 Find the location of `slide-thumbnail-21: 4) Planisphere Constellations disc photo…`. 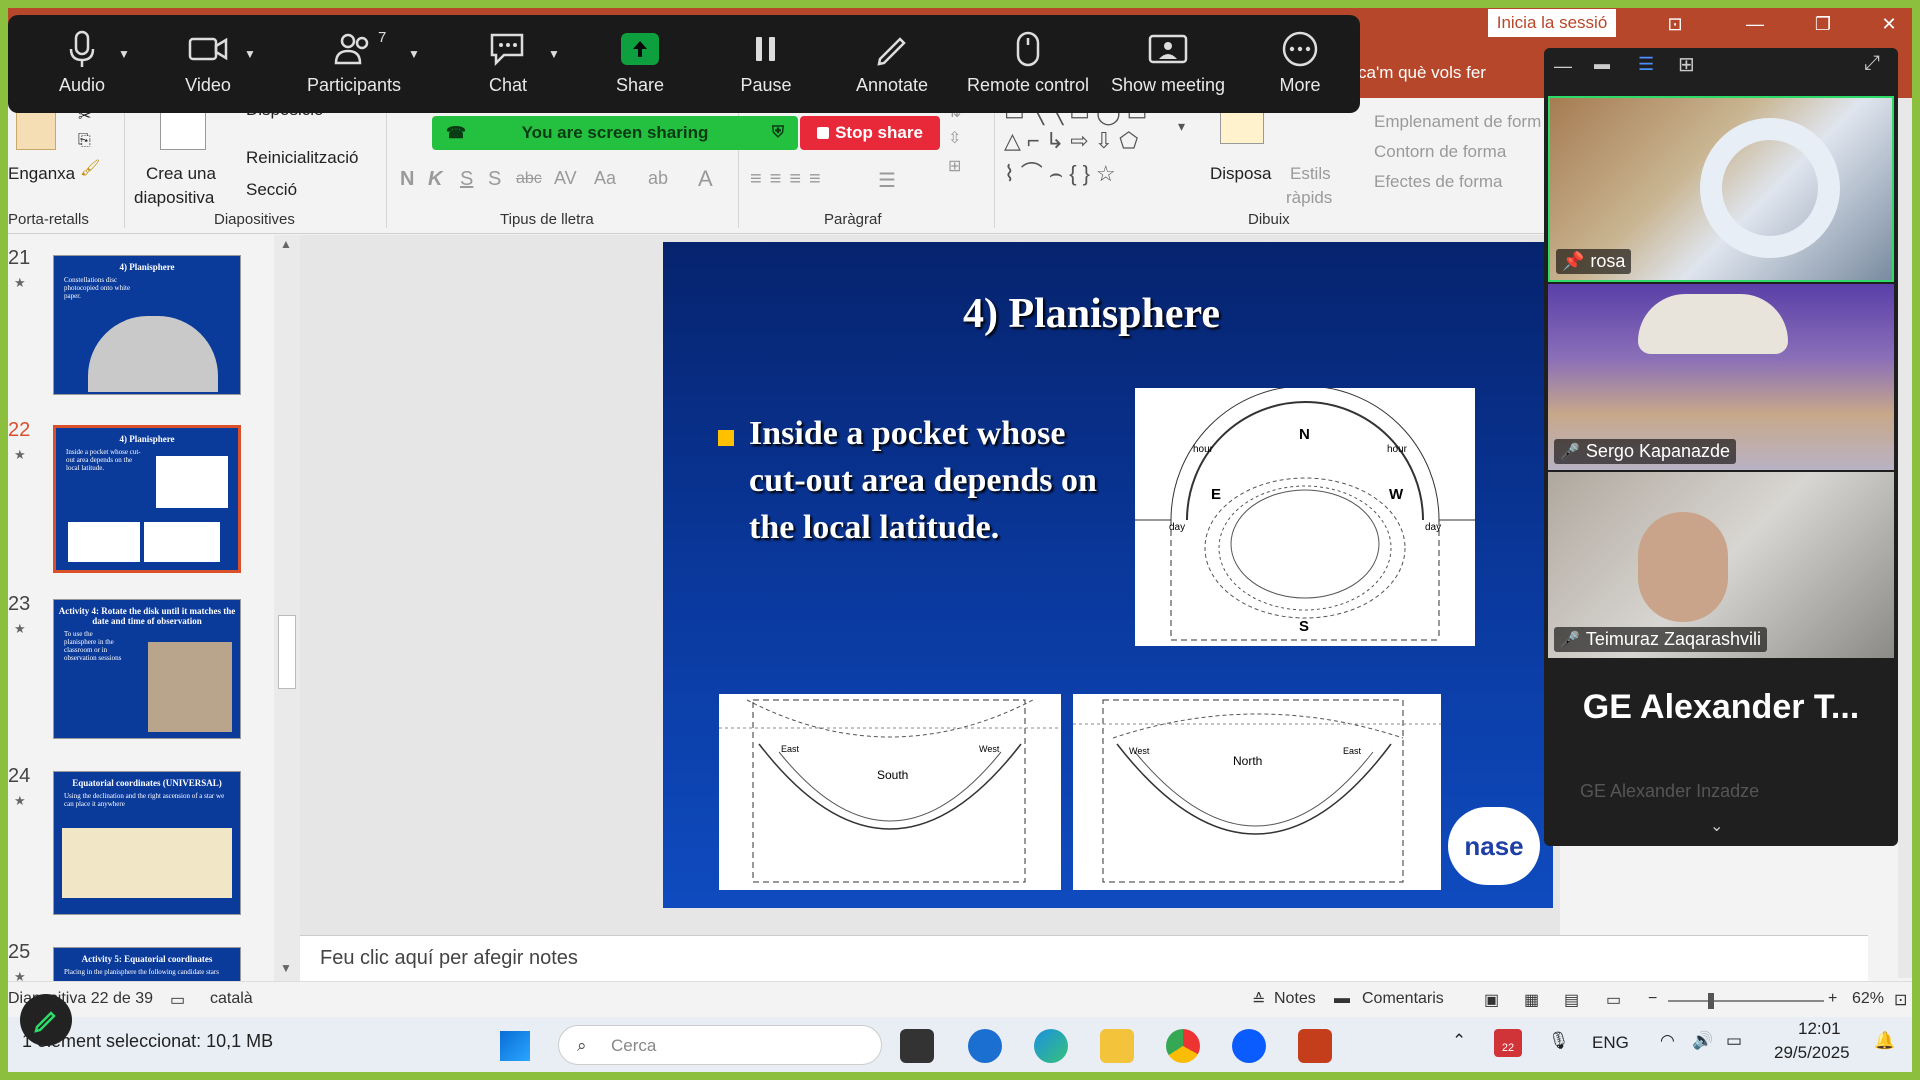

slide-thumbnail-21: 4) Planisphere Constellations disc photo… is located at coordinates (147, 325).